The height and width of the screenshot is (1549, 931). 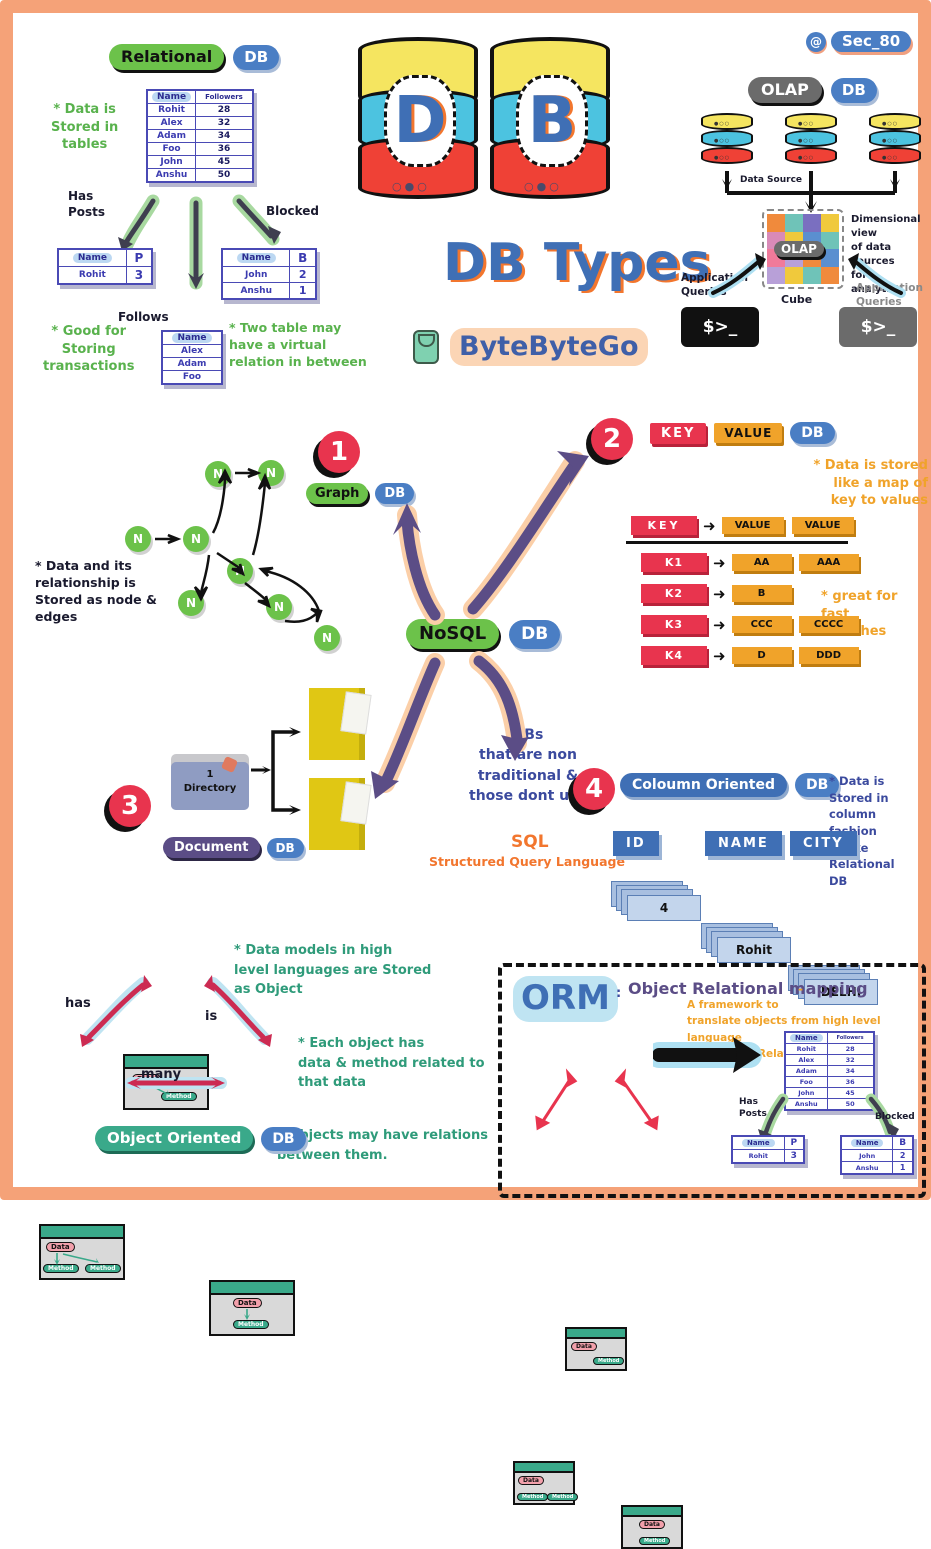 What do you see at coordinates (252, 1308) in the screenshot?
I see `oo-object-right: Data Method` at bounding box center [252, 1308].